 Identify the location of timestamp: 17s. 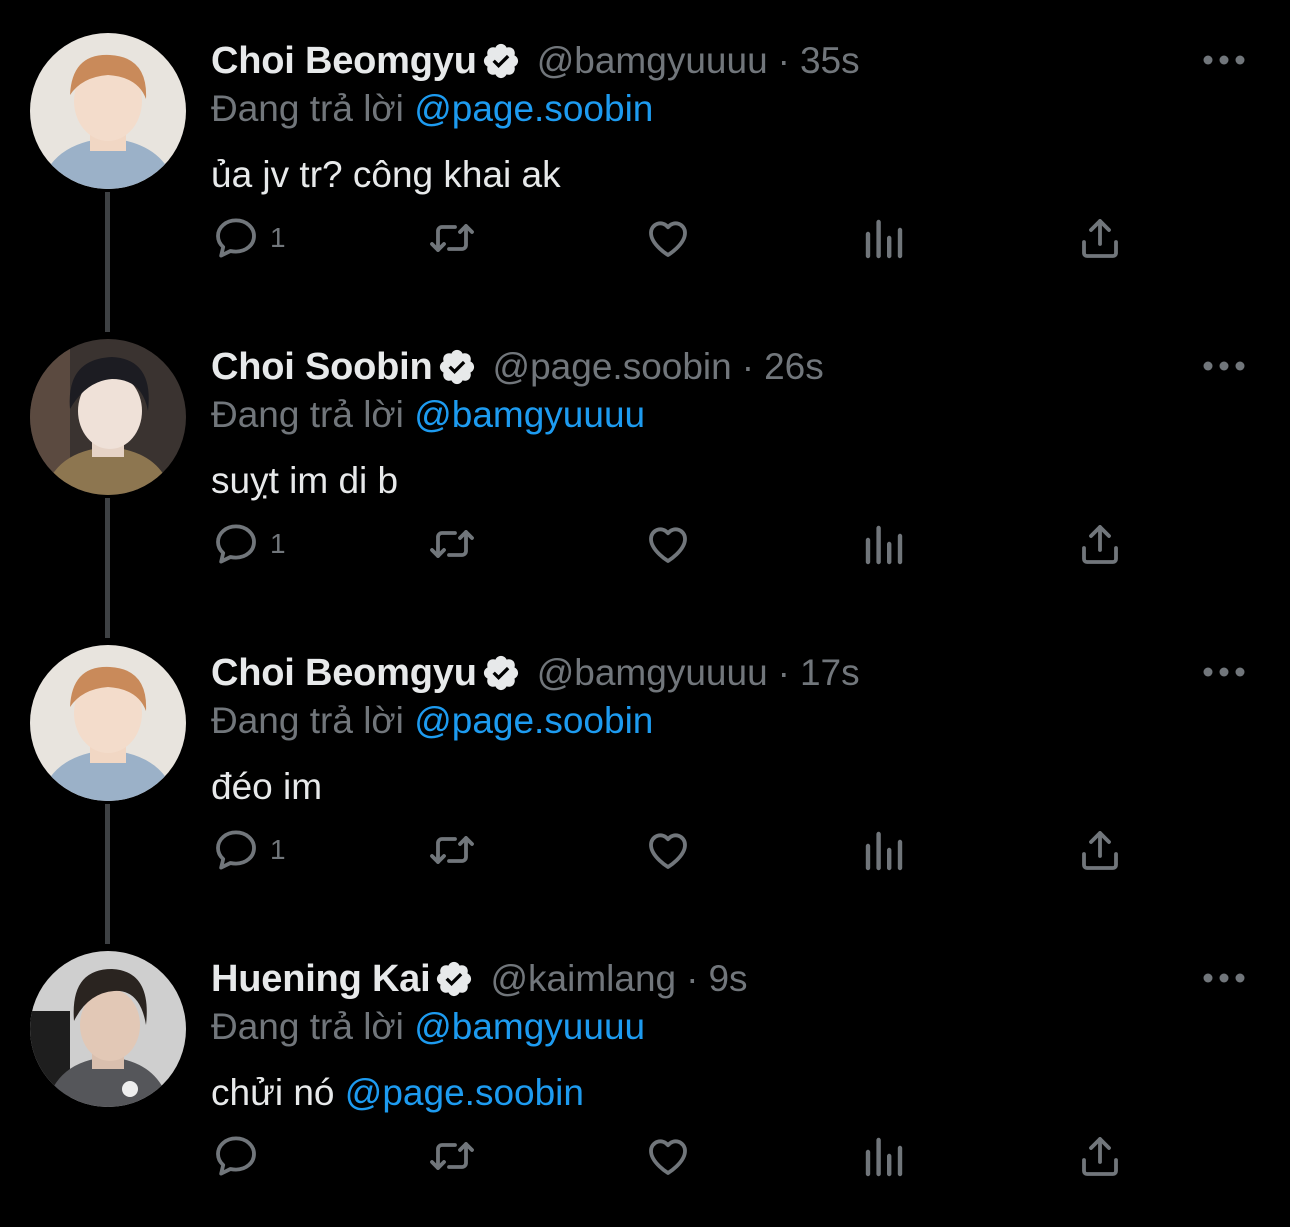
(830, 673).